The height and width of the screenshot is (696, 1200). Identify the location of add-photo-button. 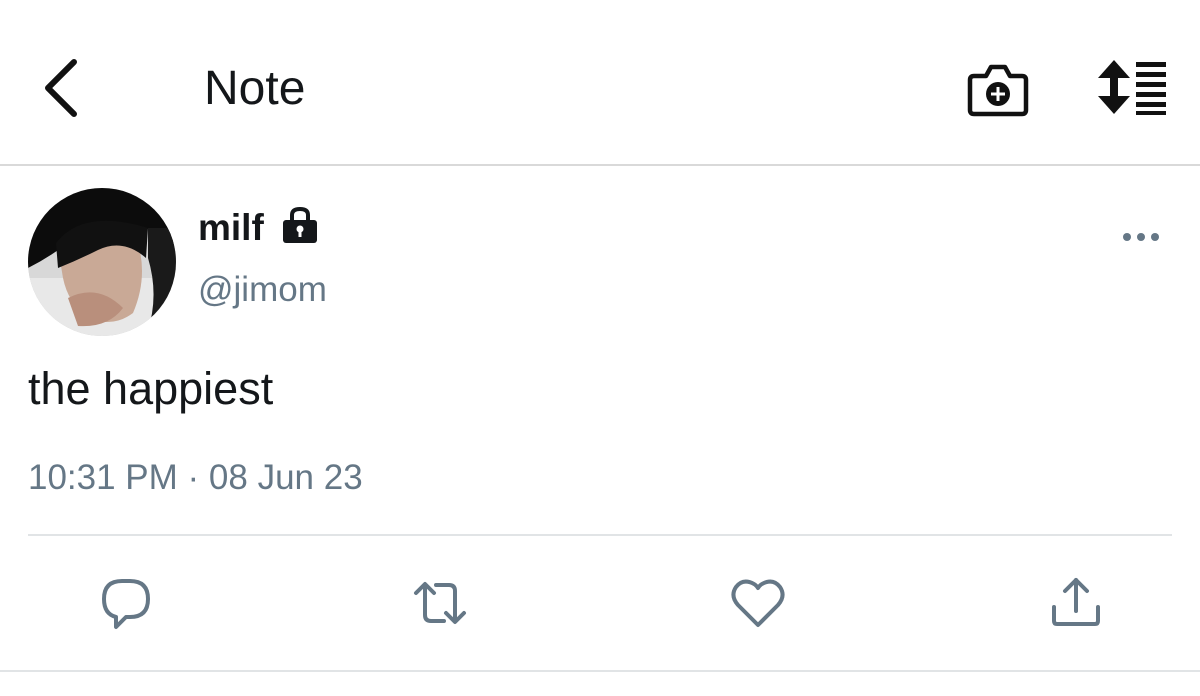
(998, 89).